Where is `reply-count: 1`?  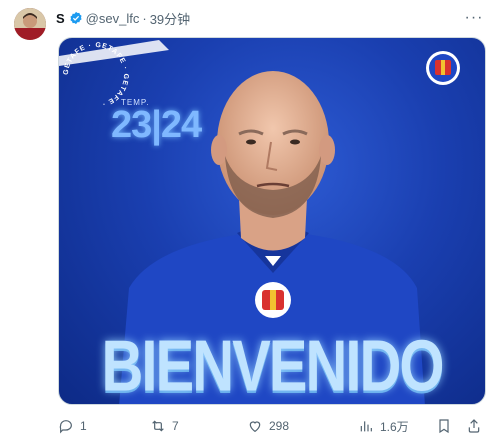
reply-count: 1 is located at coordinates (83, 426).